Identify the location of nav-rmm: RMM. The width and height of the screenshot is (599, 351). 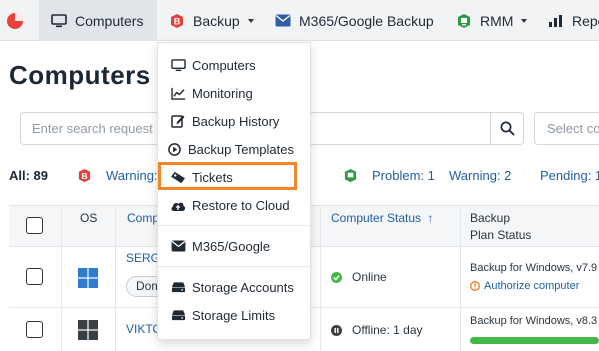
(489, 20).